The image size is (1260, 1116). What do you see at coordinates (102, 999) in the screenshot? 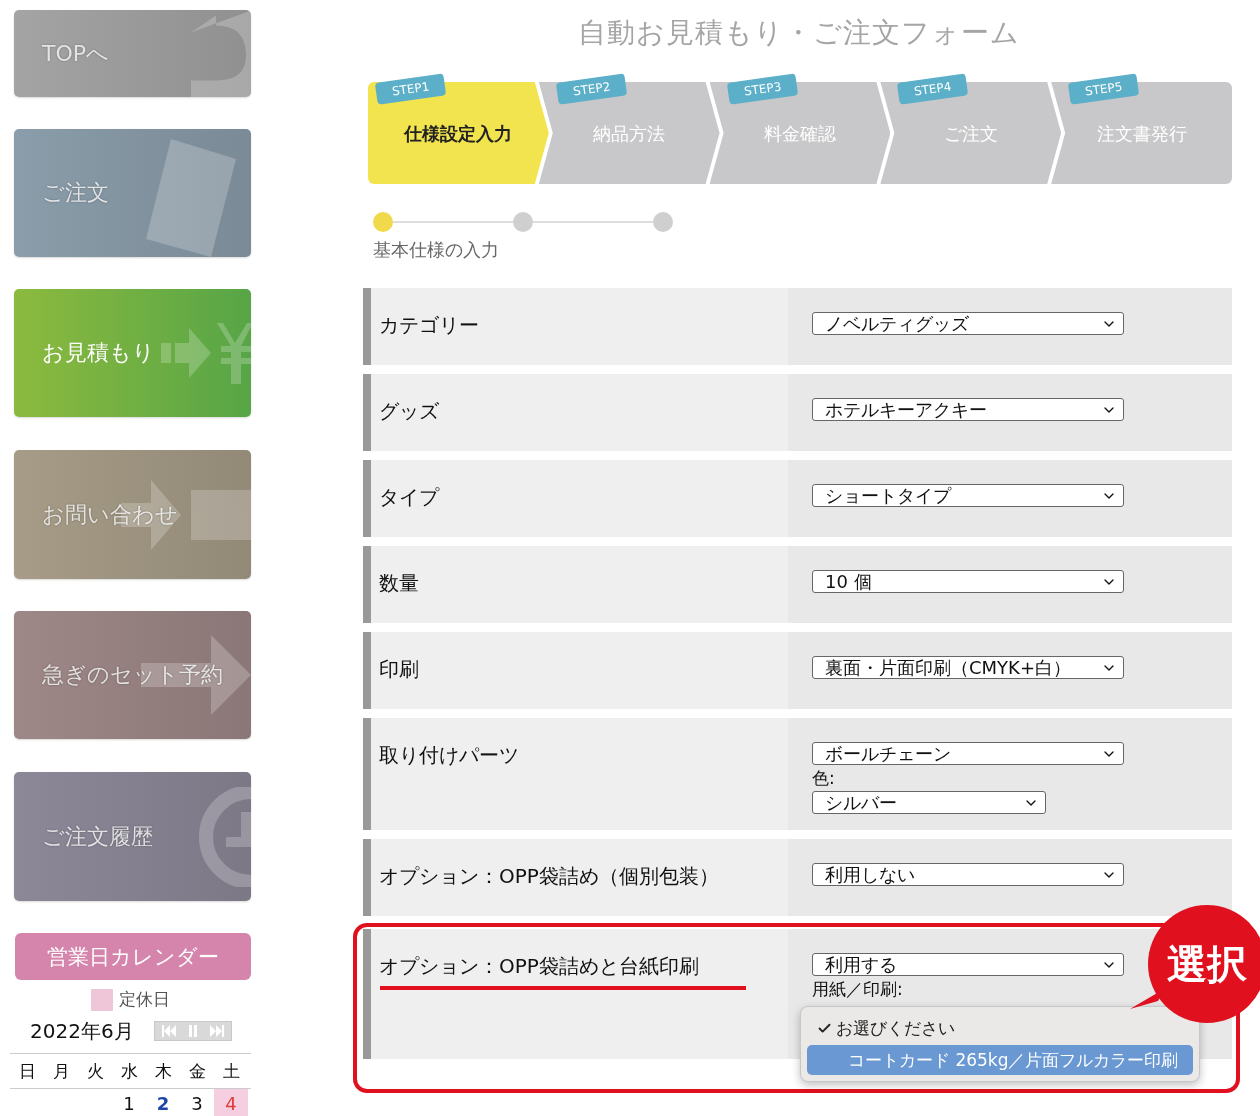
I see `holiday-swatch` at bounding box center [102, 999].